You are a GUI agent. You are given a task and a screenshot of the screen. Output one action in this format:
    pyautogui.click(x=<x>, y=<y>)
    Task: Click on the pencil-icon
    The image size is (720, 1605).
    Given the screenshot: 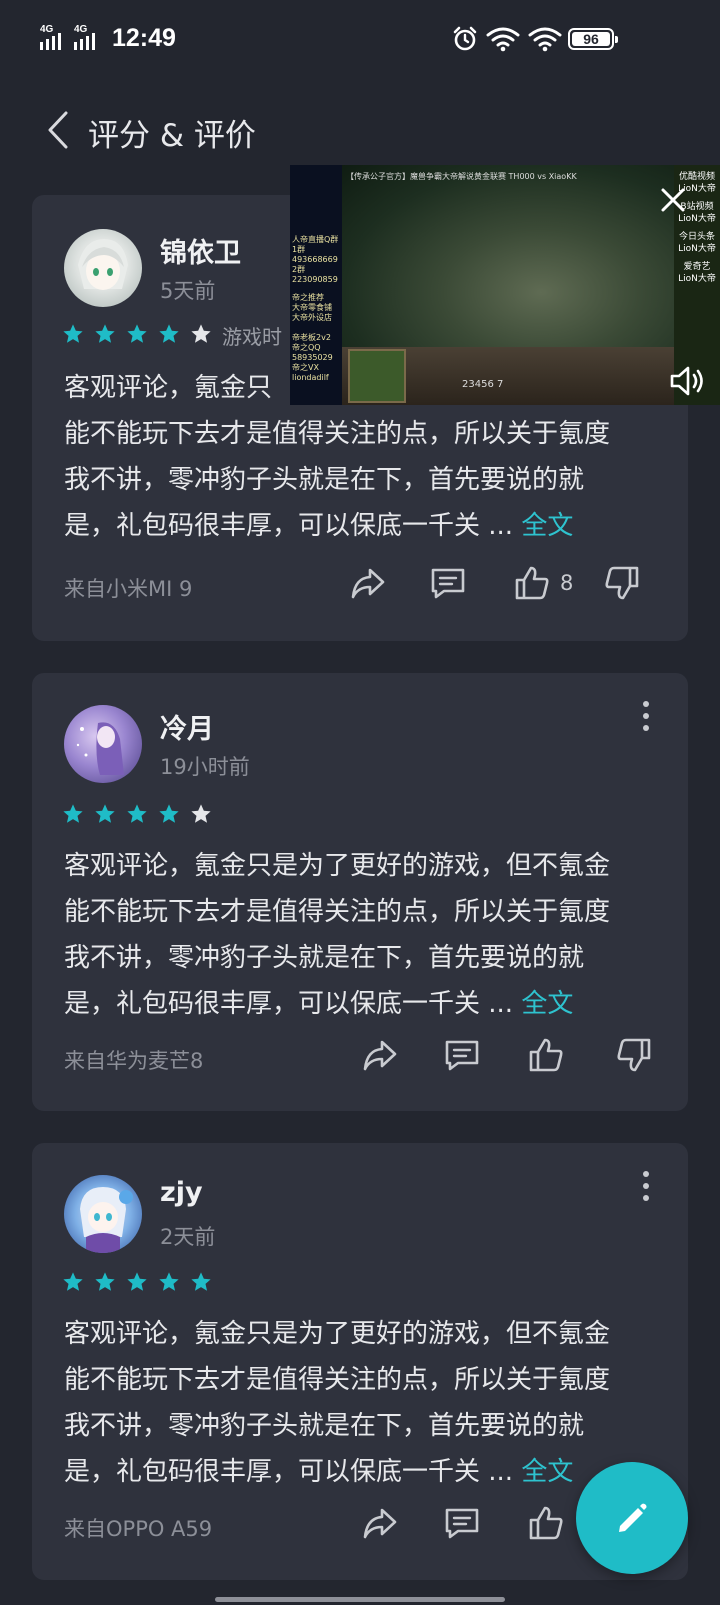 What is the action you would take?
    pyautogui.click(x=633, y=1517)
    